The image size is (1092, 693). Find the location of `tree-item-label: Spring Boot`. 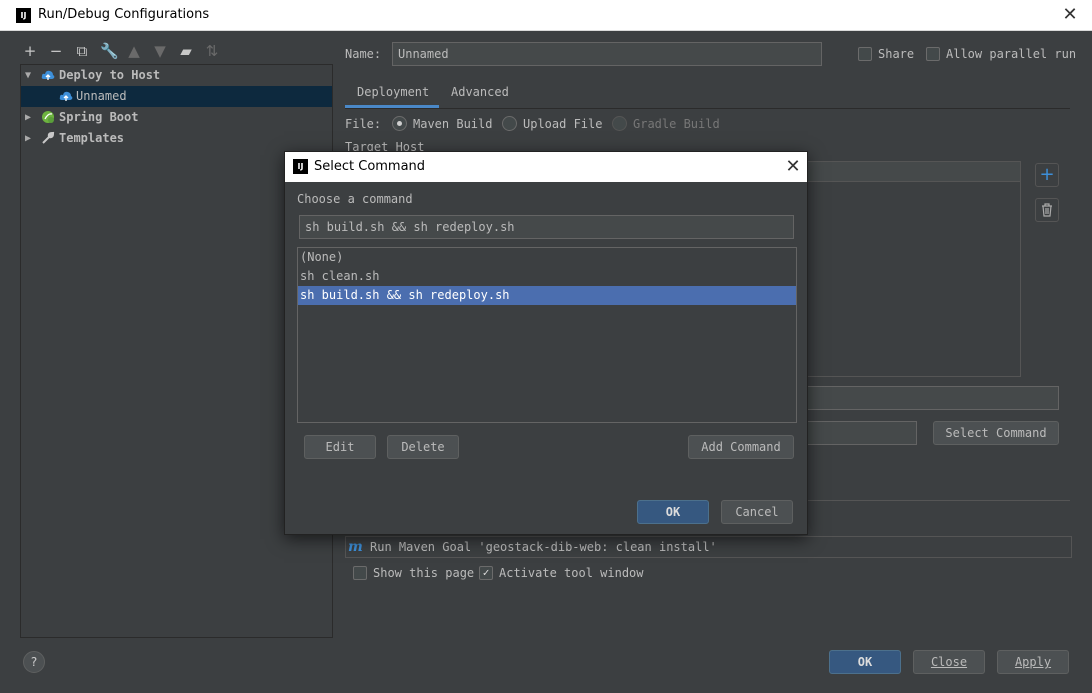

tree-item-label: Spring Boot is located at coordinates (99, 117).